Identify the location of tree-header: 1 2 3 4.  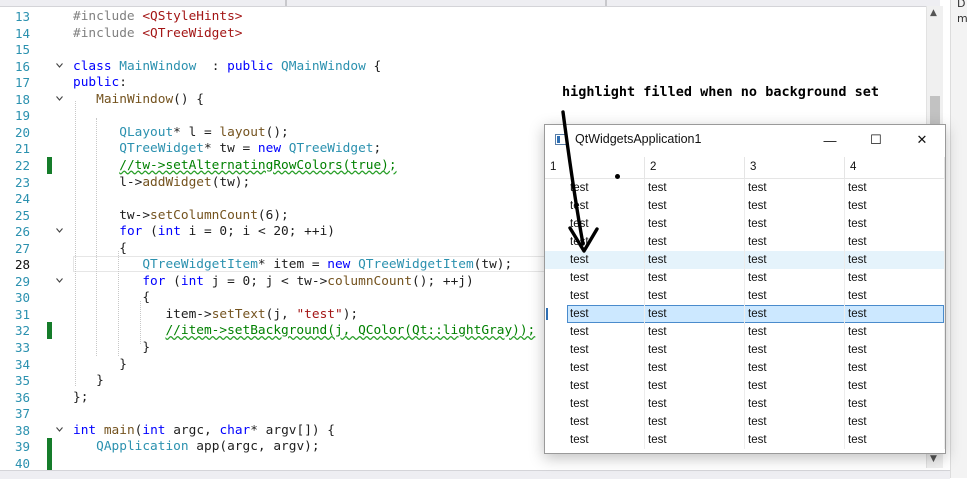
(745, 168).